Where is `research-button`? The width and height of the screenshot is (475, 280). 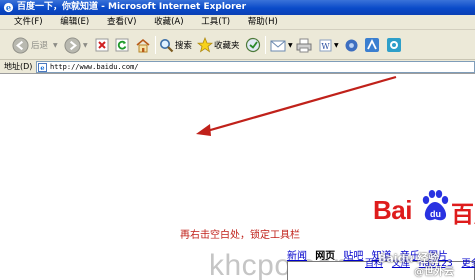 research-button is located at coordinates (394, 45).